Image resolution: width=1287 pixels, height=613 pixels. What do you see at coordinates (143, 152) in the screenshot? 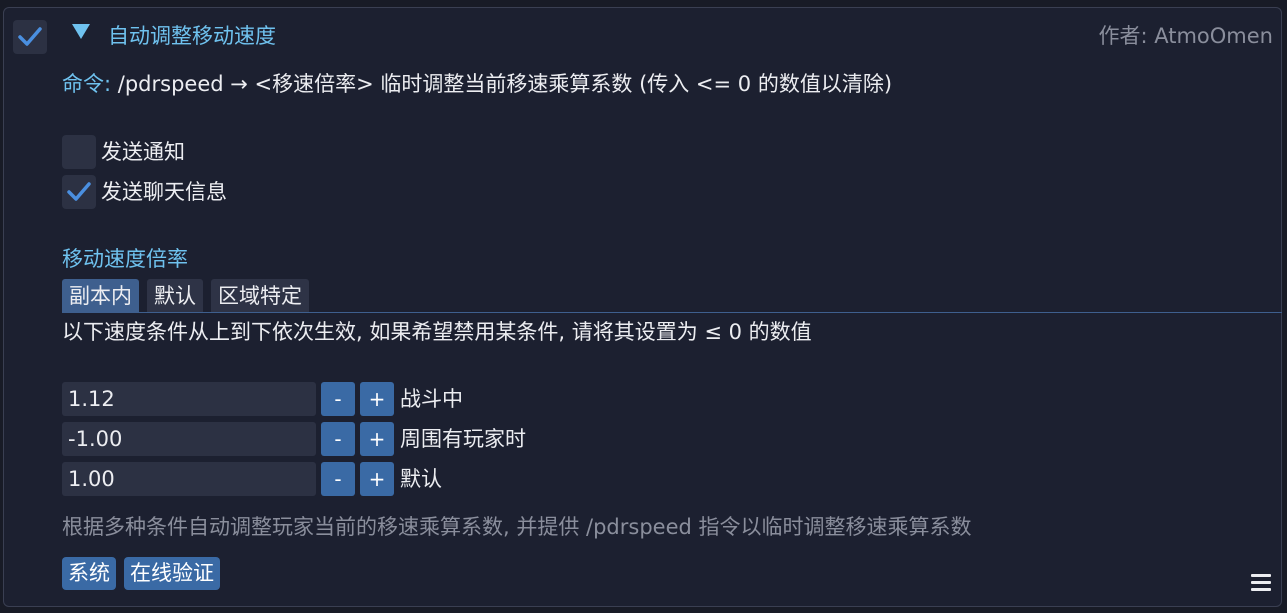
I see `send-notification-label: 发送通知` at bounding box center [143, 152].